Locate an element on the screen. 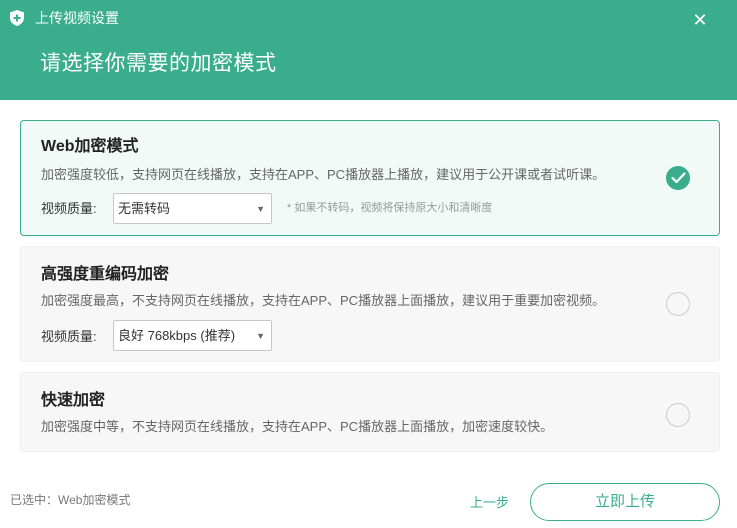 The image size is (737, 528). window-title: 上传视频设置 is located at coordinates (77, 18).